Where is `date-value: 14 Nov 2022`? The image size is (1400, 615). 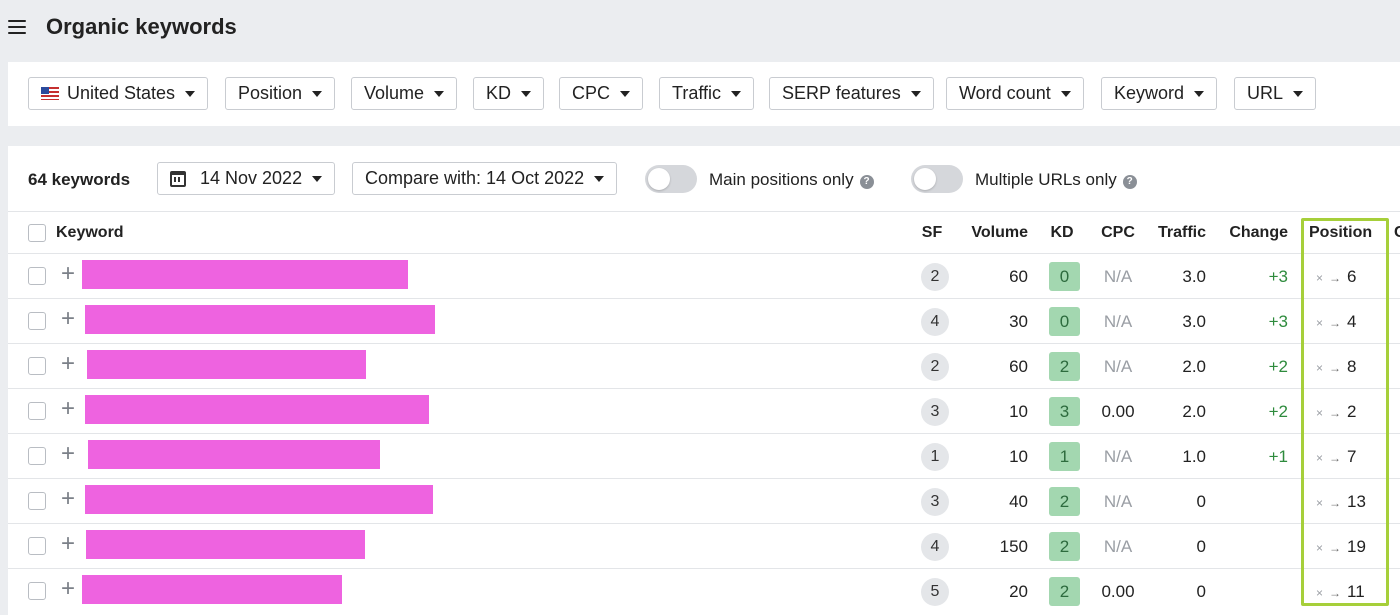
date-value: 14 Nov 2022 is located at coordinates (251, 178).